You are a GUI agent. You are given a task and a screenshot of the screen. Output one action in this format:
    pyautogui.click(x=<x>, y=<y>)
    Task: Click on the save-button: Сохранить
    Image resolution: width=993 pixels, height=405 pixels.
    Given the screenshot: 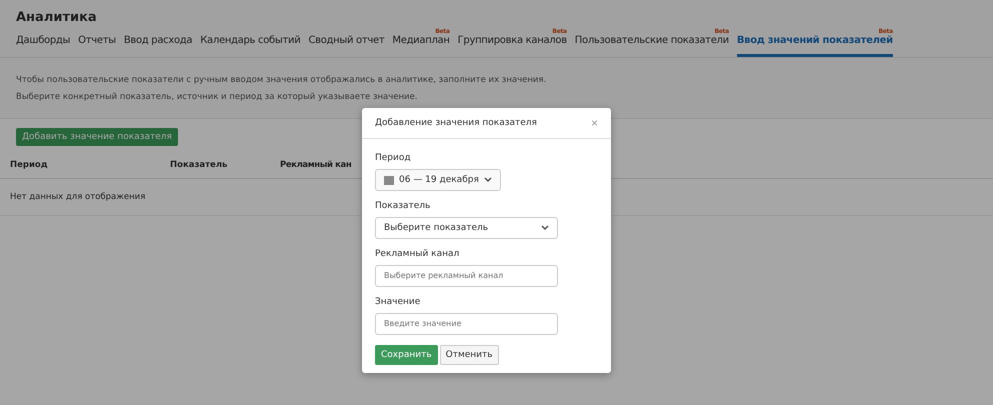 What is the action you would take?
    pyautogui.click(x=406, y=355)
    